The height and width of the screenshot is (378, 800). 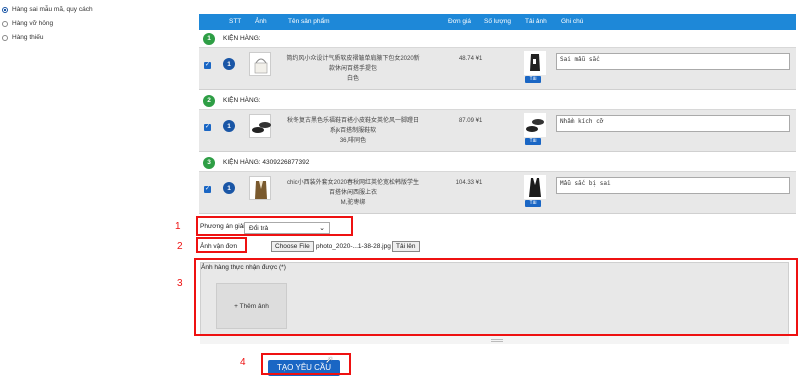 I want to click on shop-row: 3 KIỆN HÀNG: 4309226877392, so click(x=497, y=163).